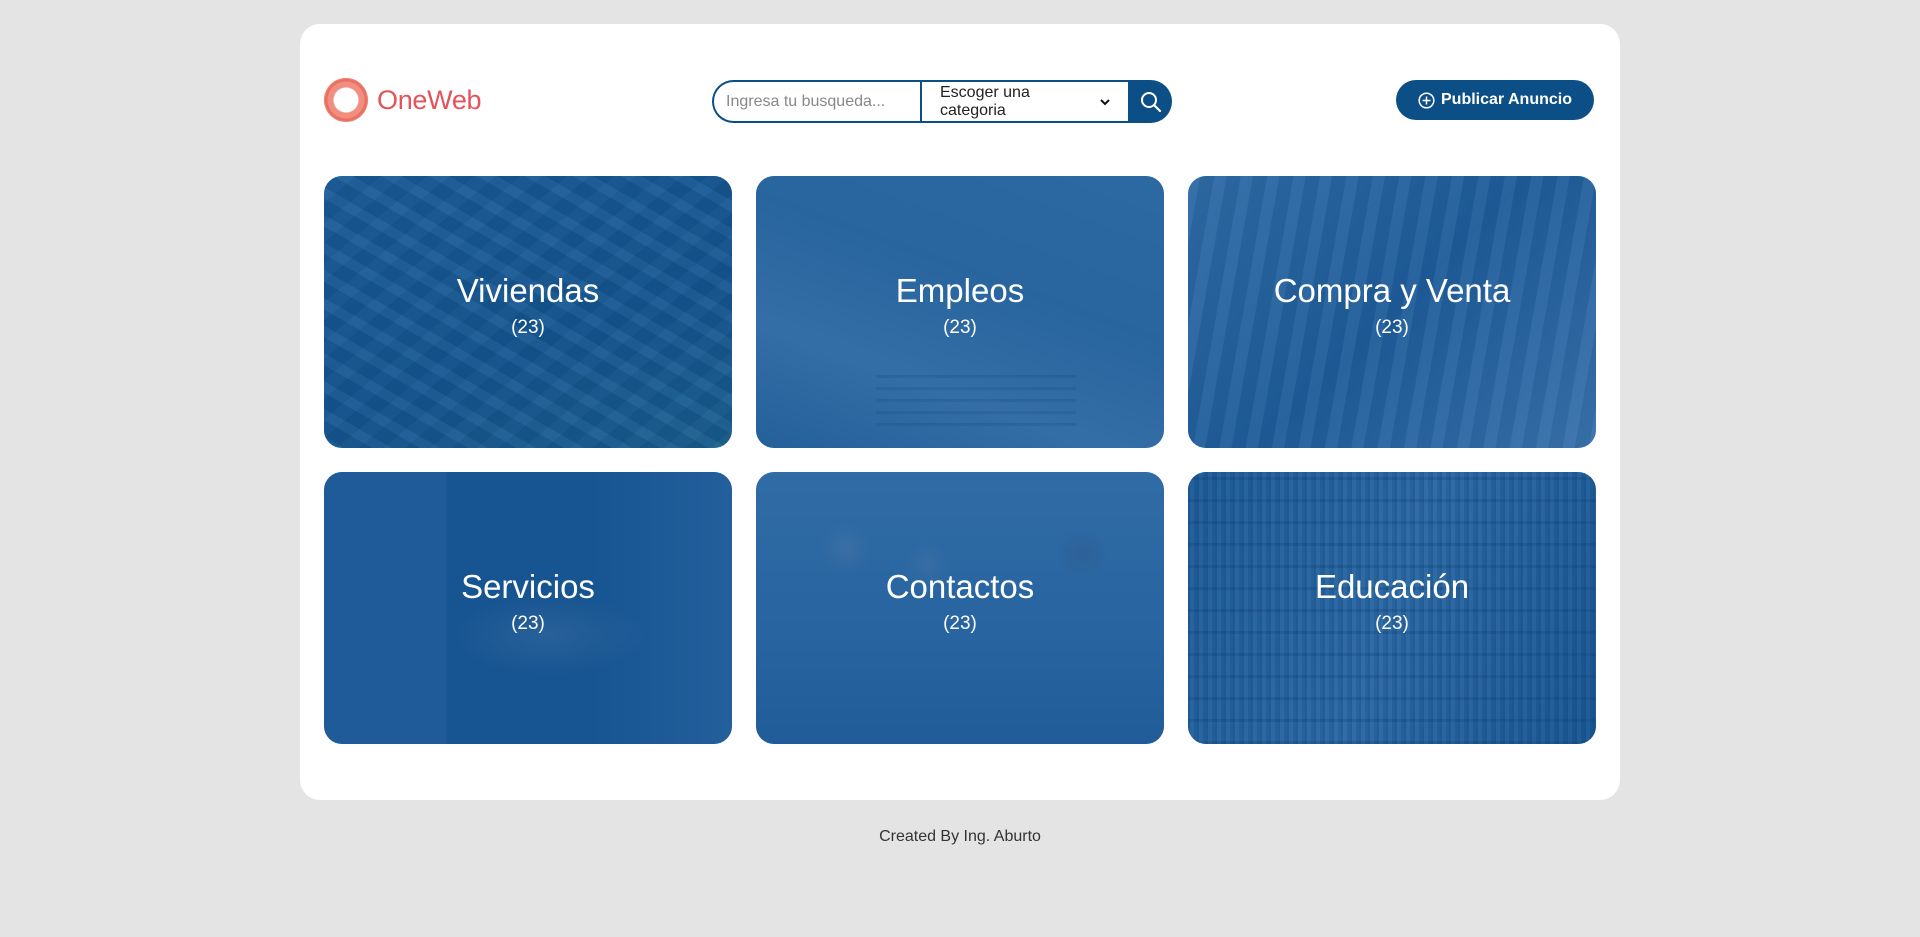  What do you see at coordinates (528, 312) in the screenshot?
I see `category-card-viviendas: Viviendas (23)` at bounding box center [528, 312].